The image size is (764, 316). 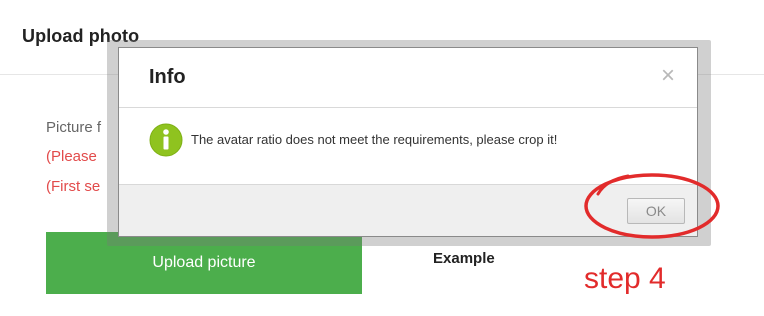 I want to click on dialog-header: Info ×, so click(x=408, y=78).